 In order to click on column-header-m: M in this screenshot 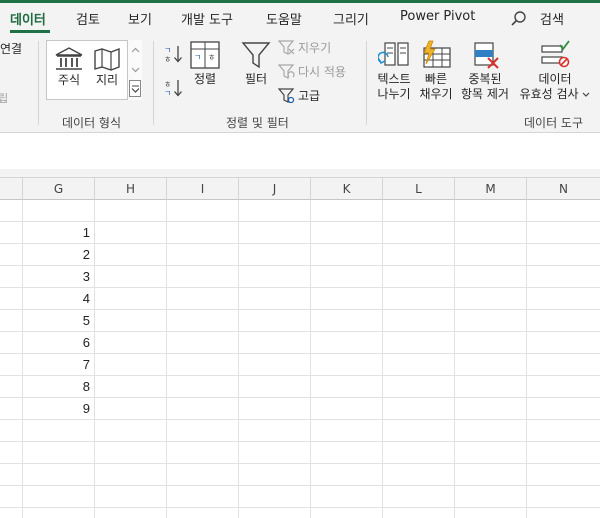, I will do `click(491, 189)`.